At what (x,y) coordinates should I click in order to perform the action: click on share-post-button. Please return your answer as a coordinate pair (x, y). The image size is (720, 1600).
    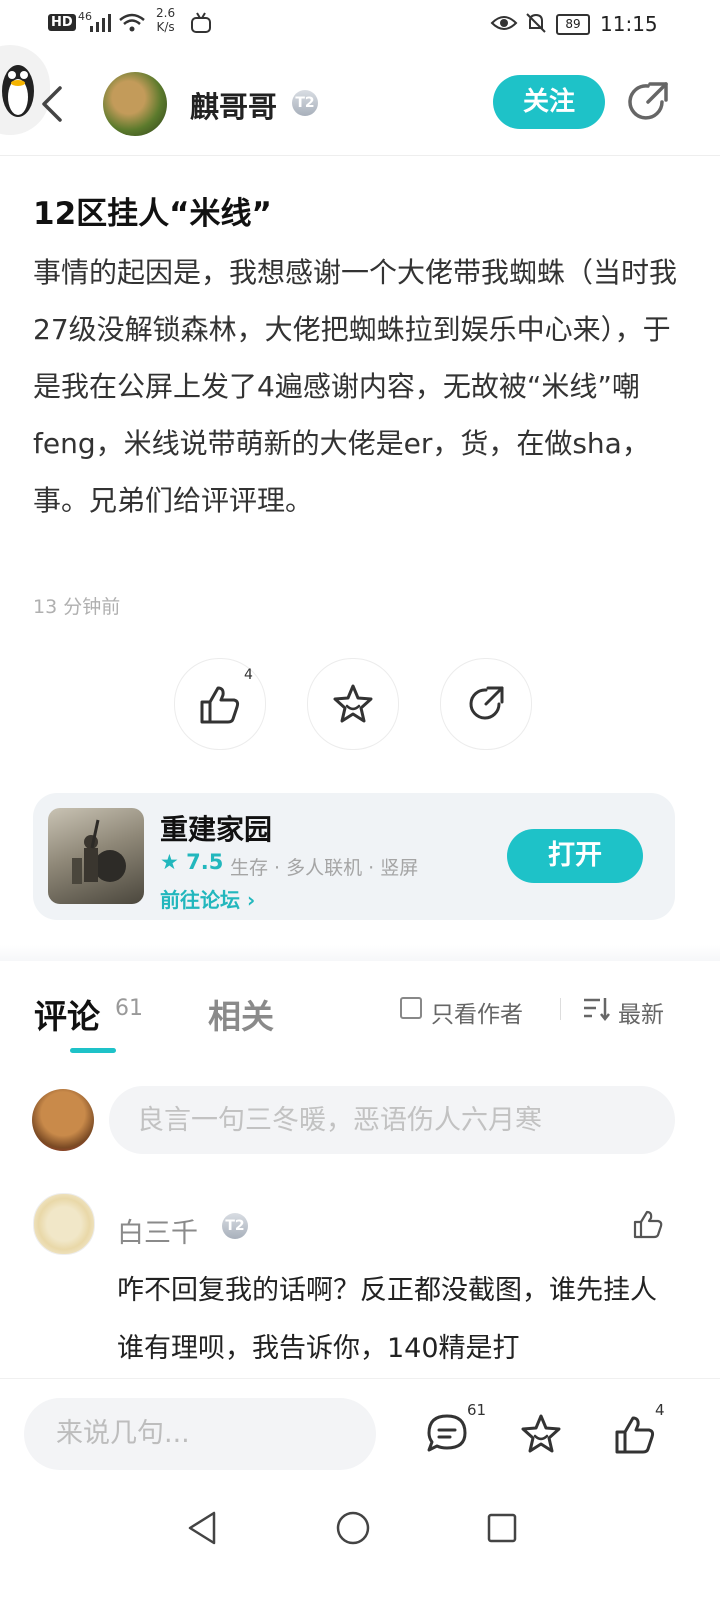
    Looking at the image, I should click on (486, 704).